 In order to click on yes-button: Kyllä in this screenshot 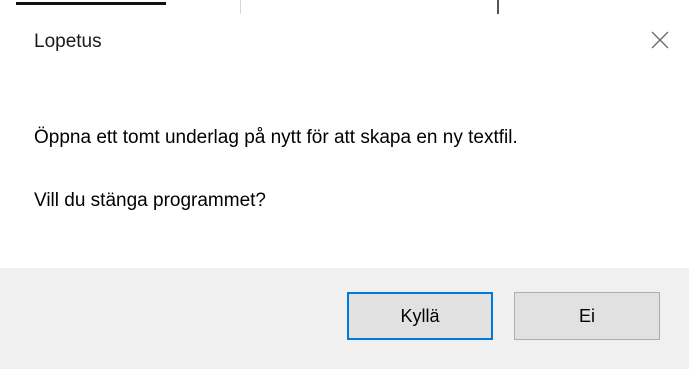, I will do `click(420, 316)`.